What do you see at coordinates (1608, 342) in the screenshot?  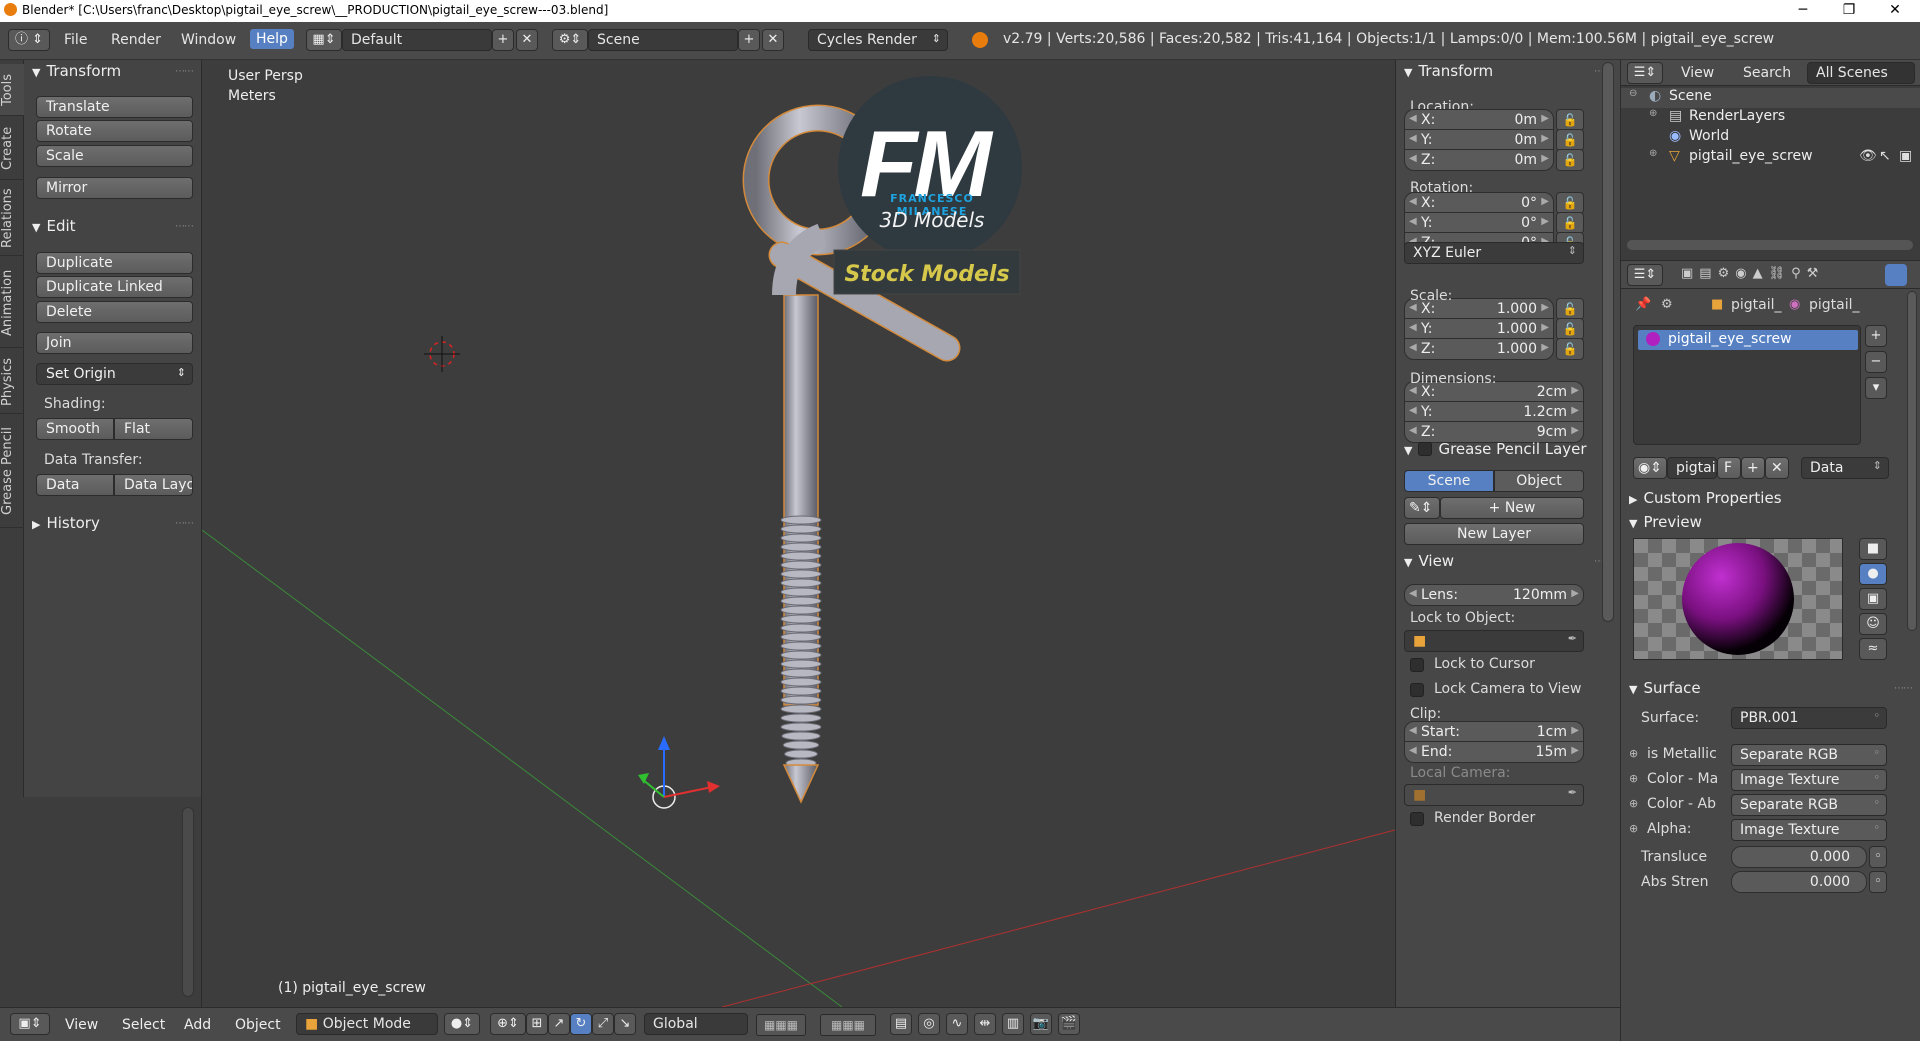 I see `properties-shelf-scrollbar` at bounding box center [1608, 342].